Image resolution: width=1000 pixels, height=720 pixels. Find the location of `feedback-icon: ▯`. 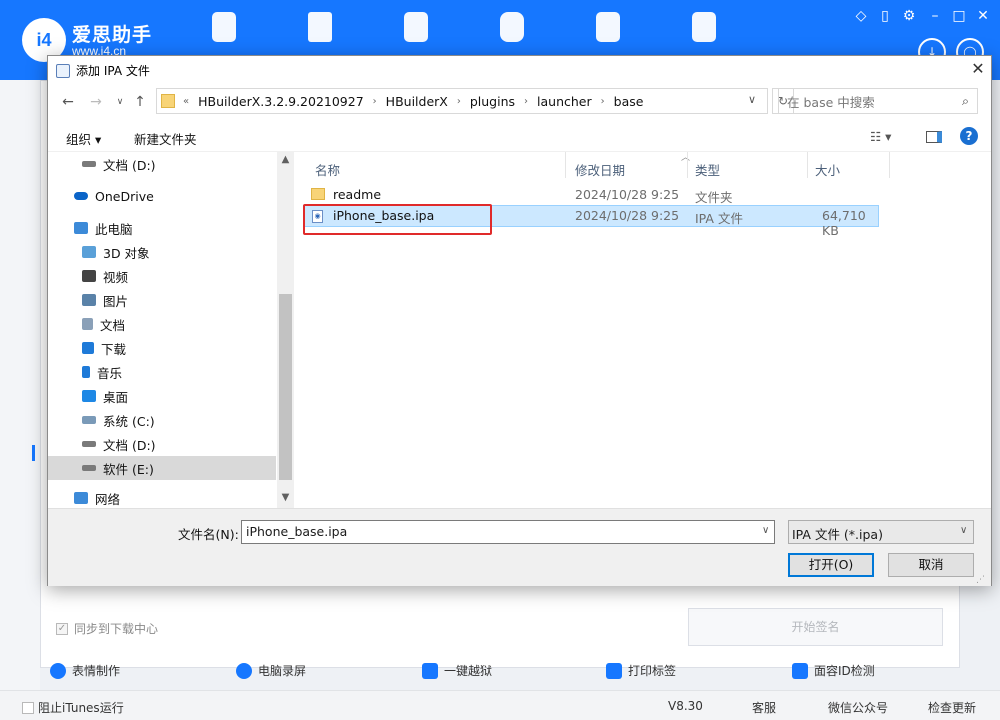

feedback-icon: ▯ is located at coordinates (885, 16).